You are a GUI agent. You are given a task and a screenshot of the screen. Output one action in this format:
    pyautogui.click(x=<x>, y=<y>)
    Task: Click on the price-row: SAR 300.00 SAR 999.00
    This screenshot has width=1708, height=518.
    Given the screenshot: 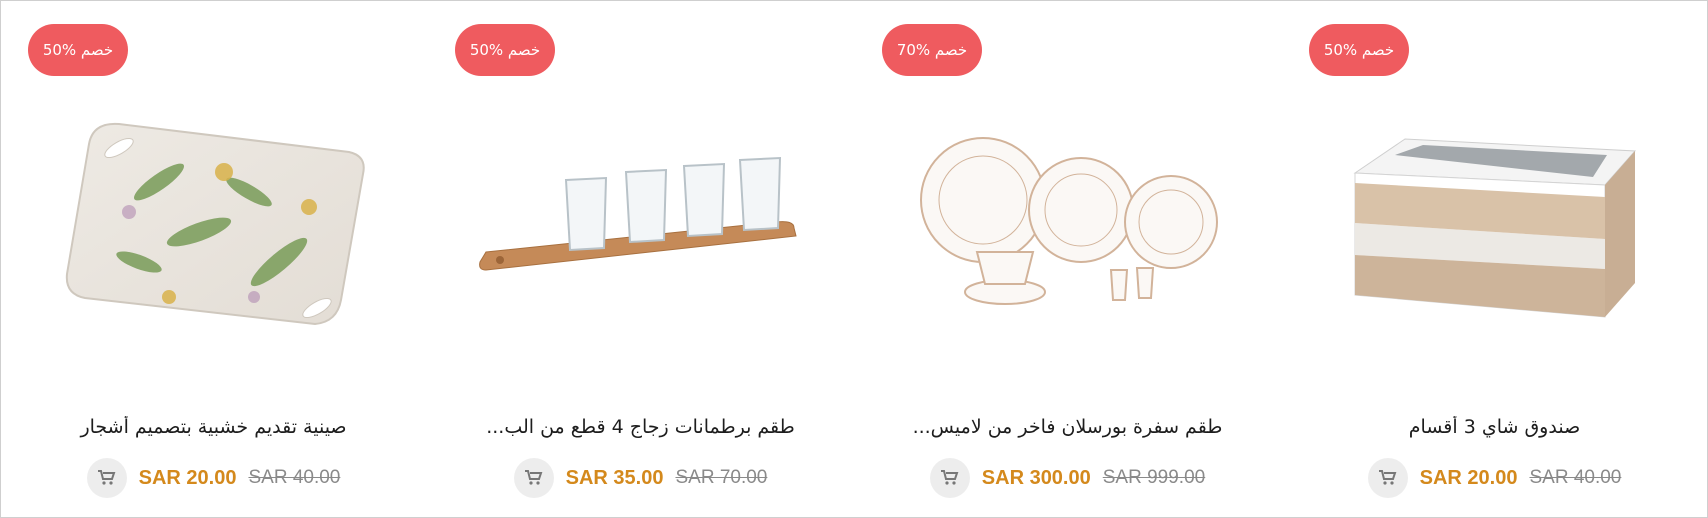 What is the action you would take?
    pyautogui.click(x=1067, y=478)
    